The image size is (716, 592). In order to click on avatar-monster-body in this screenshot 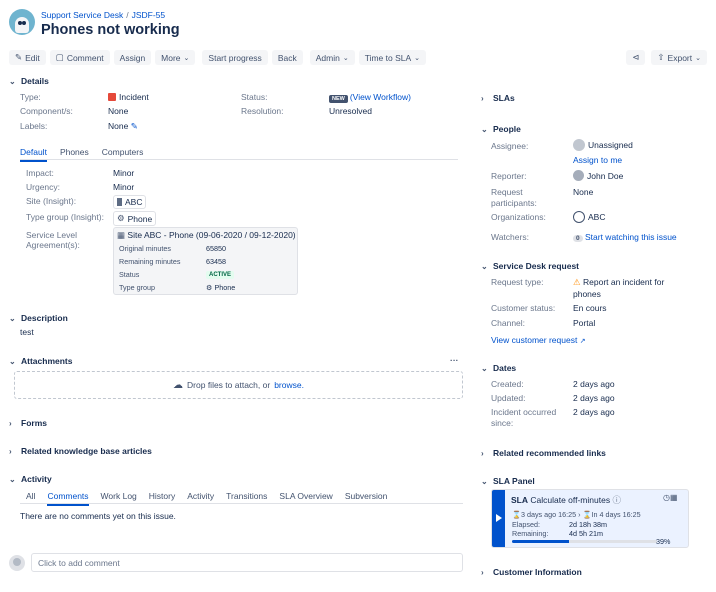, I will do `click(22, 25)`.